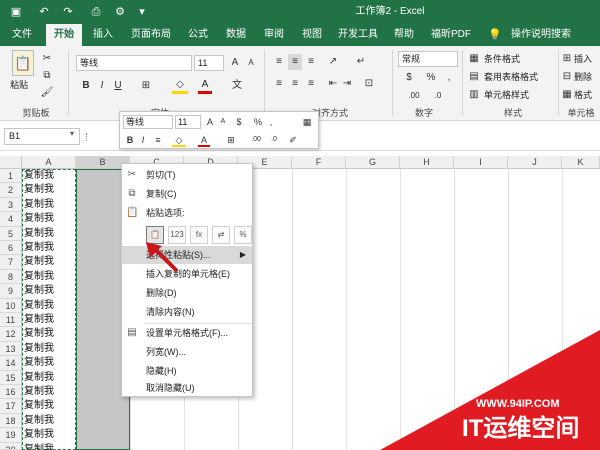  I want to click on column-header-g: G, so click(373, 162).